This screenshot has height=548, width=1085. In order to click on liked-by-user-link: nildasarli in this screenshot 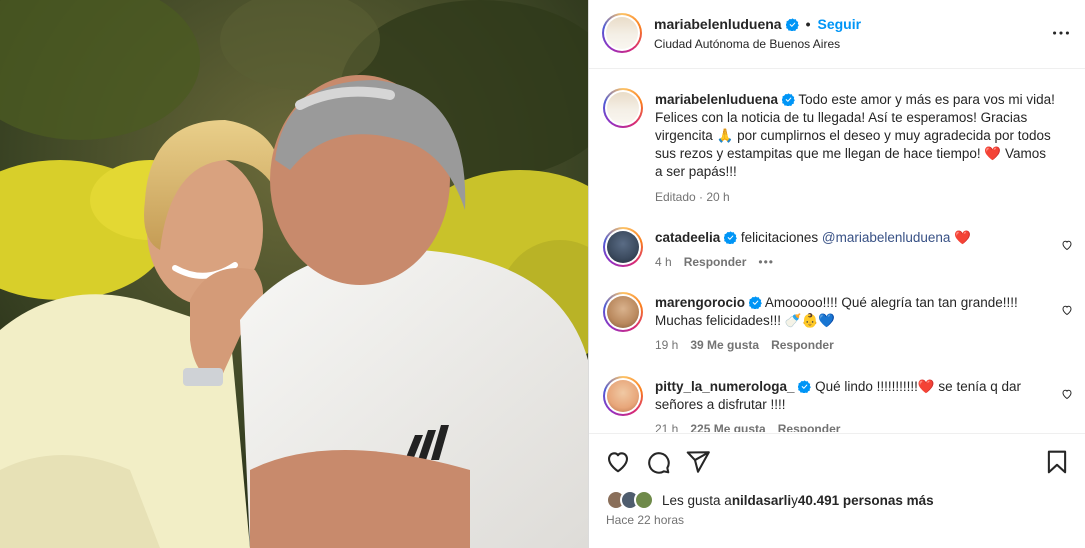, I will do `click(761, 500)`.